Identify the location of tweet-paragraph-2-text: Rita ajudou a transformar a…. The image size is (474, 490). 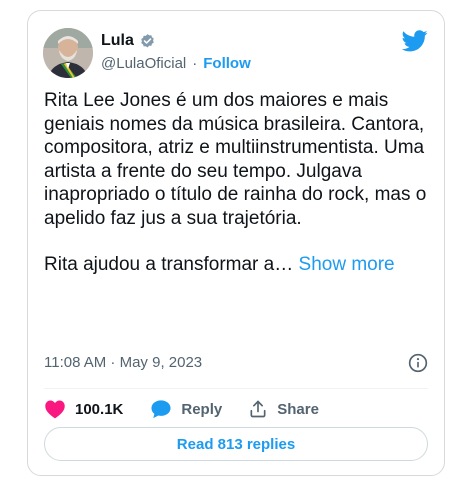
(169, 264).